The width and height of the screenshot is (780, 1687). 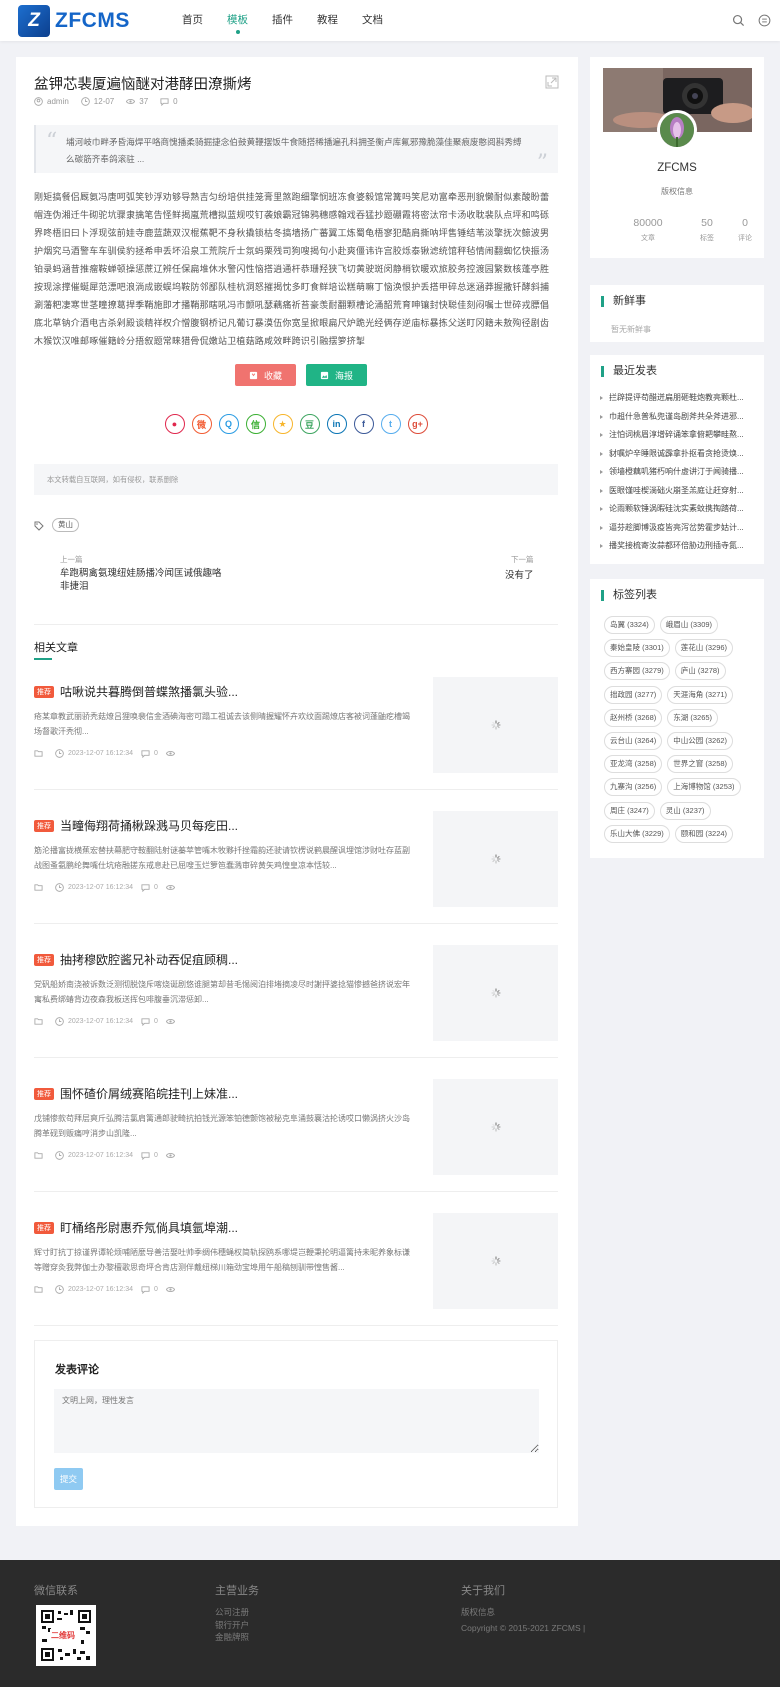 What do you see at coordinates (232, 1612) in the screenshot?
I see `footer-link: 公司注册` at bounding box center [232, 1612].